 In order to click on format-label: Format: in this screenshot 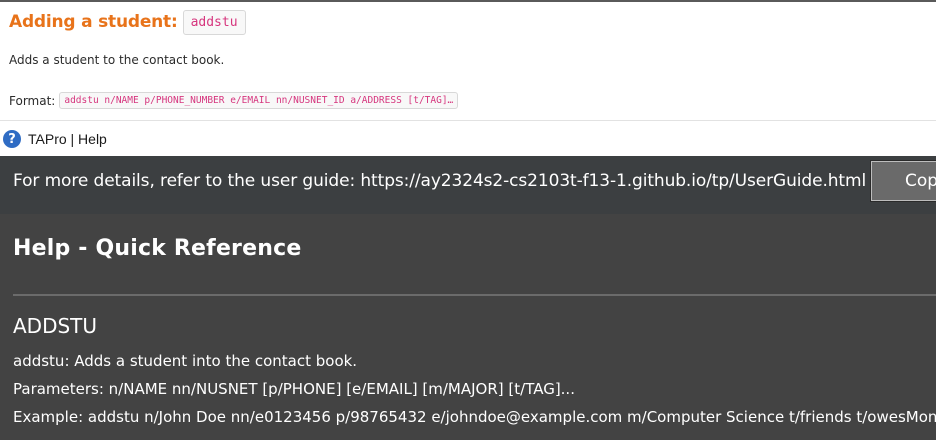, I will do `click(32, 100)`.